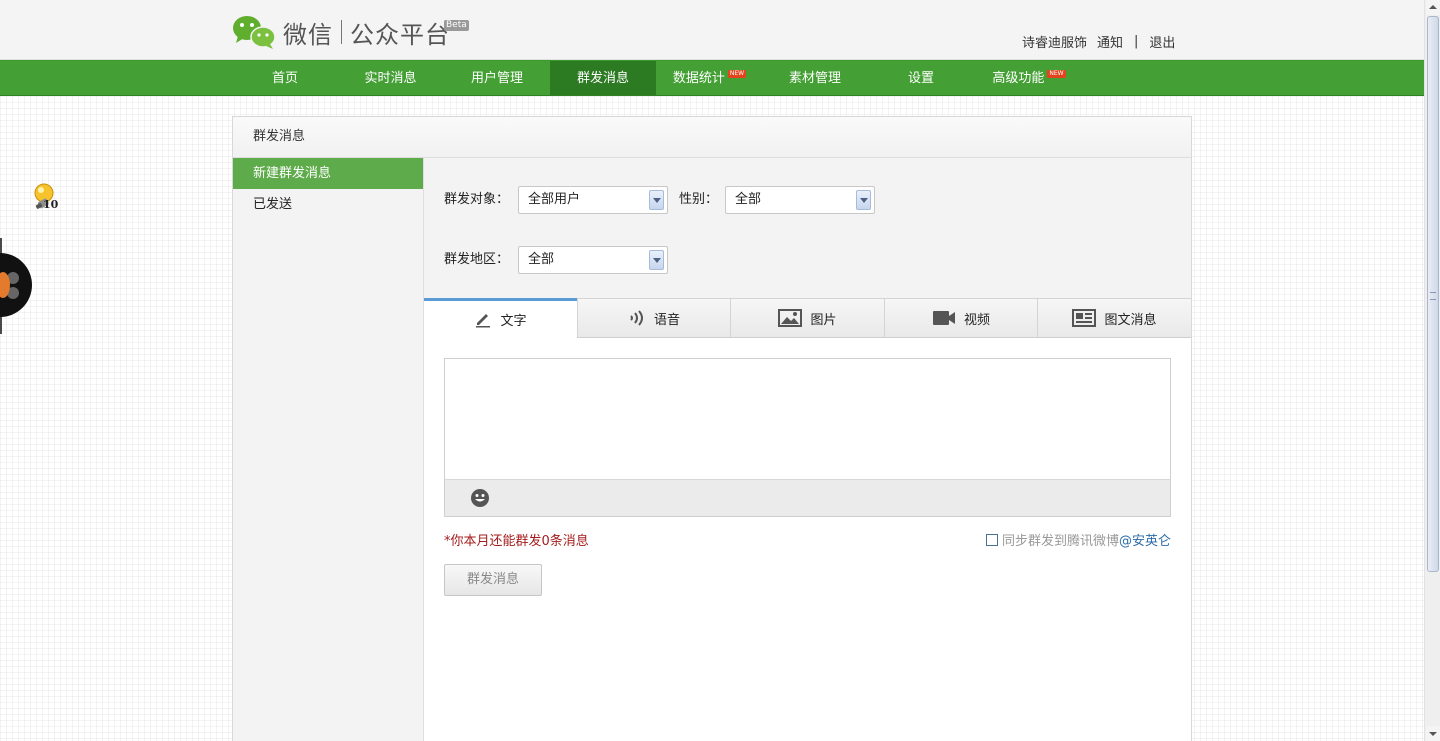 The image size is (1440, 741). I want to click on gender-select-value: 全部, so click(748, 199).